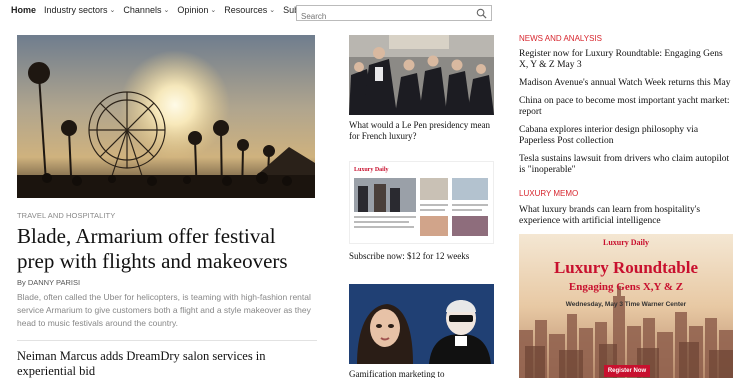 The width and height of the screenshot is (733, 378). Describe the element at coordinates (49, 282) in the screenshot. I see `byline: By DANNY PARISI` at that location.